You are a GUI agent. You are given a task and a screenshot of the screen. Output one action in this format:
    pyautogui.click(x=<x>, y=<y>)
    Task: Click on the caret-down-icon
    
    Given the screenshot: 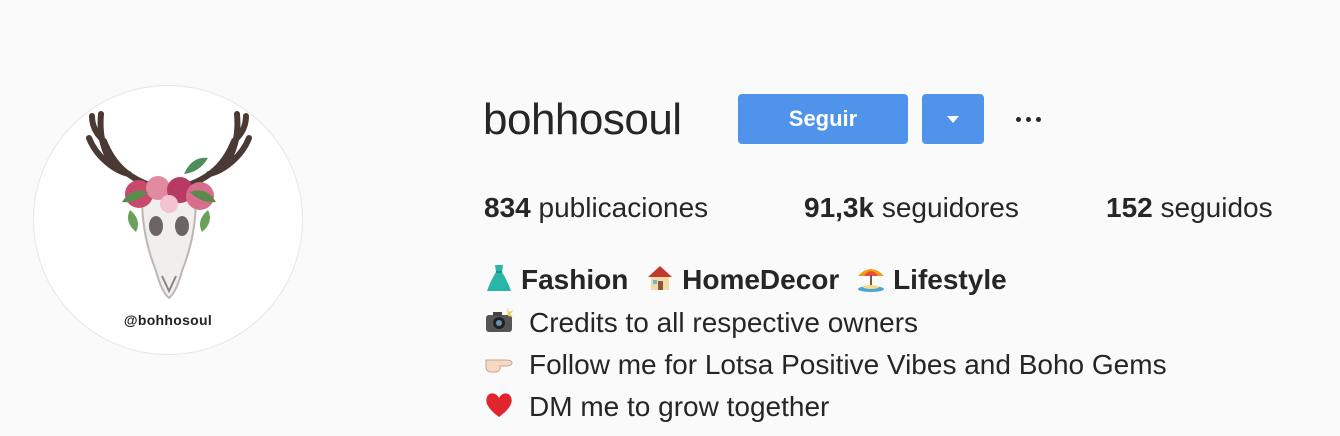 What is the action you would take?
    pyautogui.click(x=953, y=119)
    